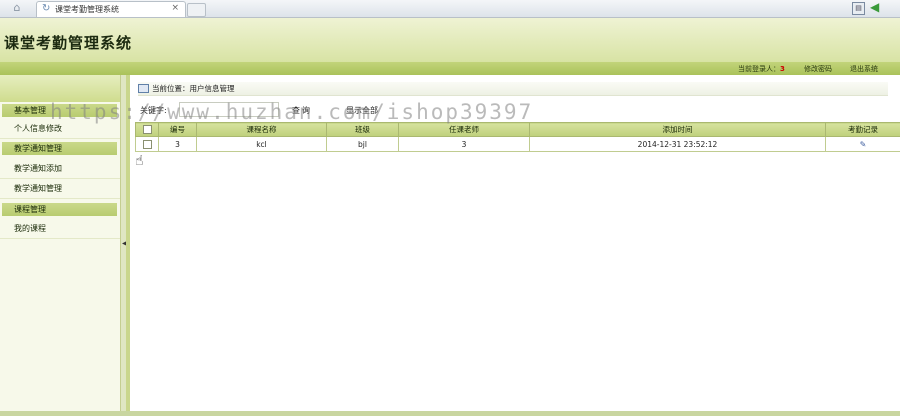 This screenshot has height=416, width=900. I want to click on page-icon: ▤, so click(858, 8).